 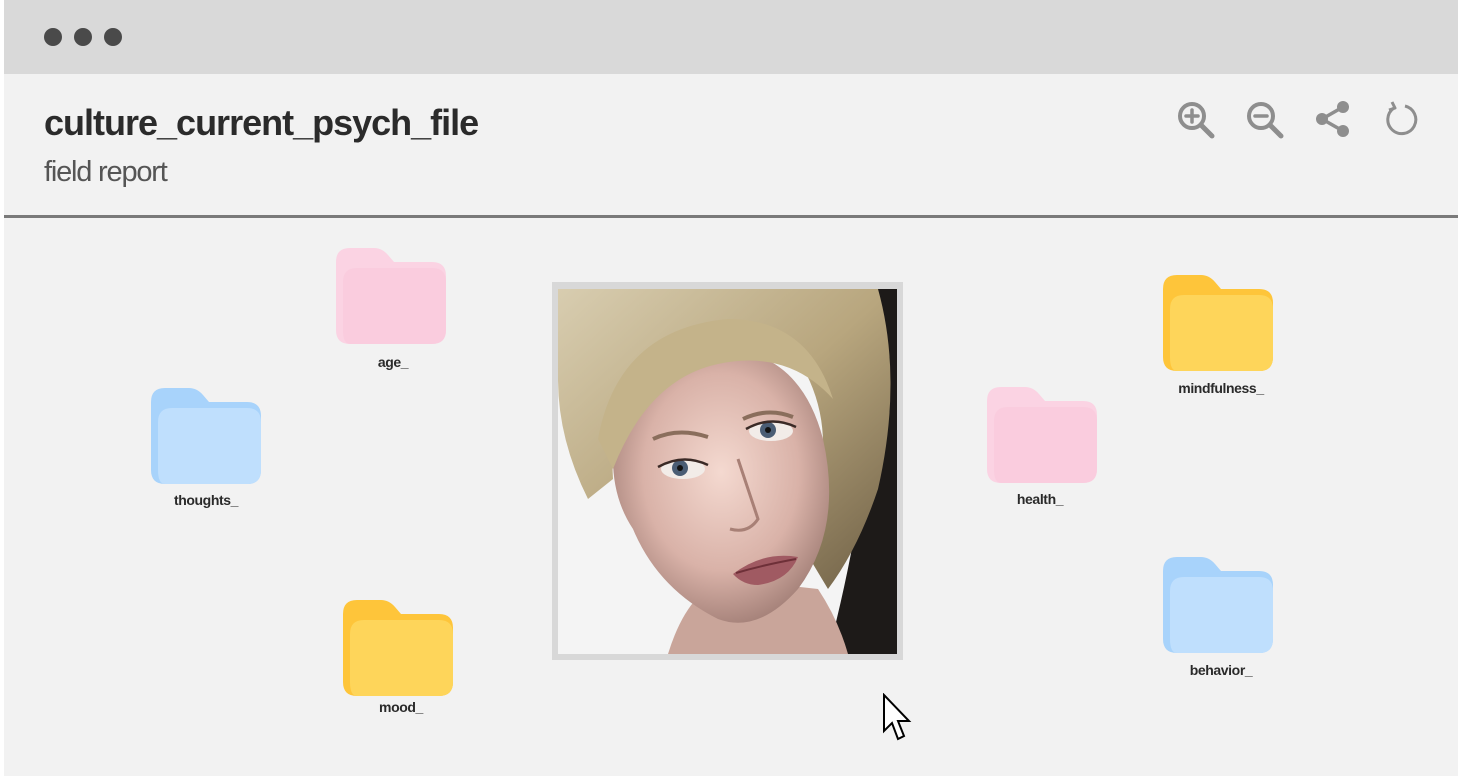 I want to click on zoom-in-icon, so click(x=1196, y=120).